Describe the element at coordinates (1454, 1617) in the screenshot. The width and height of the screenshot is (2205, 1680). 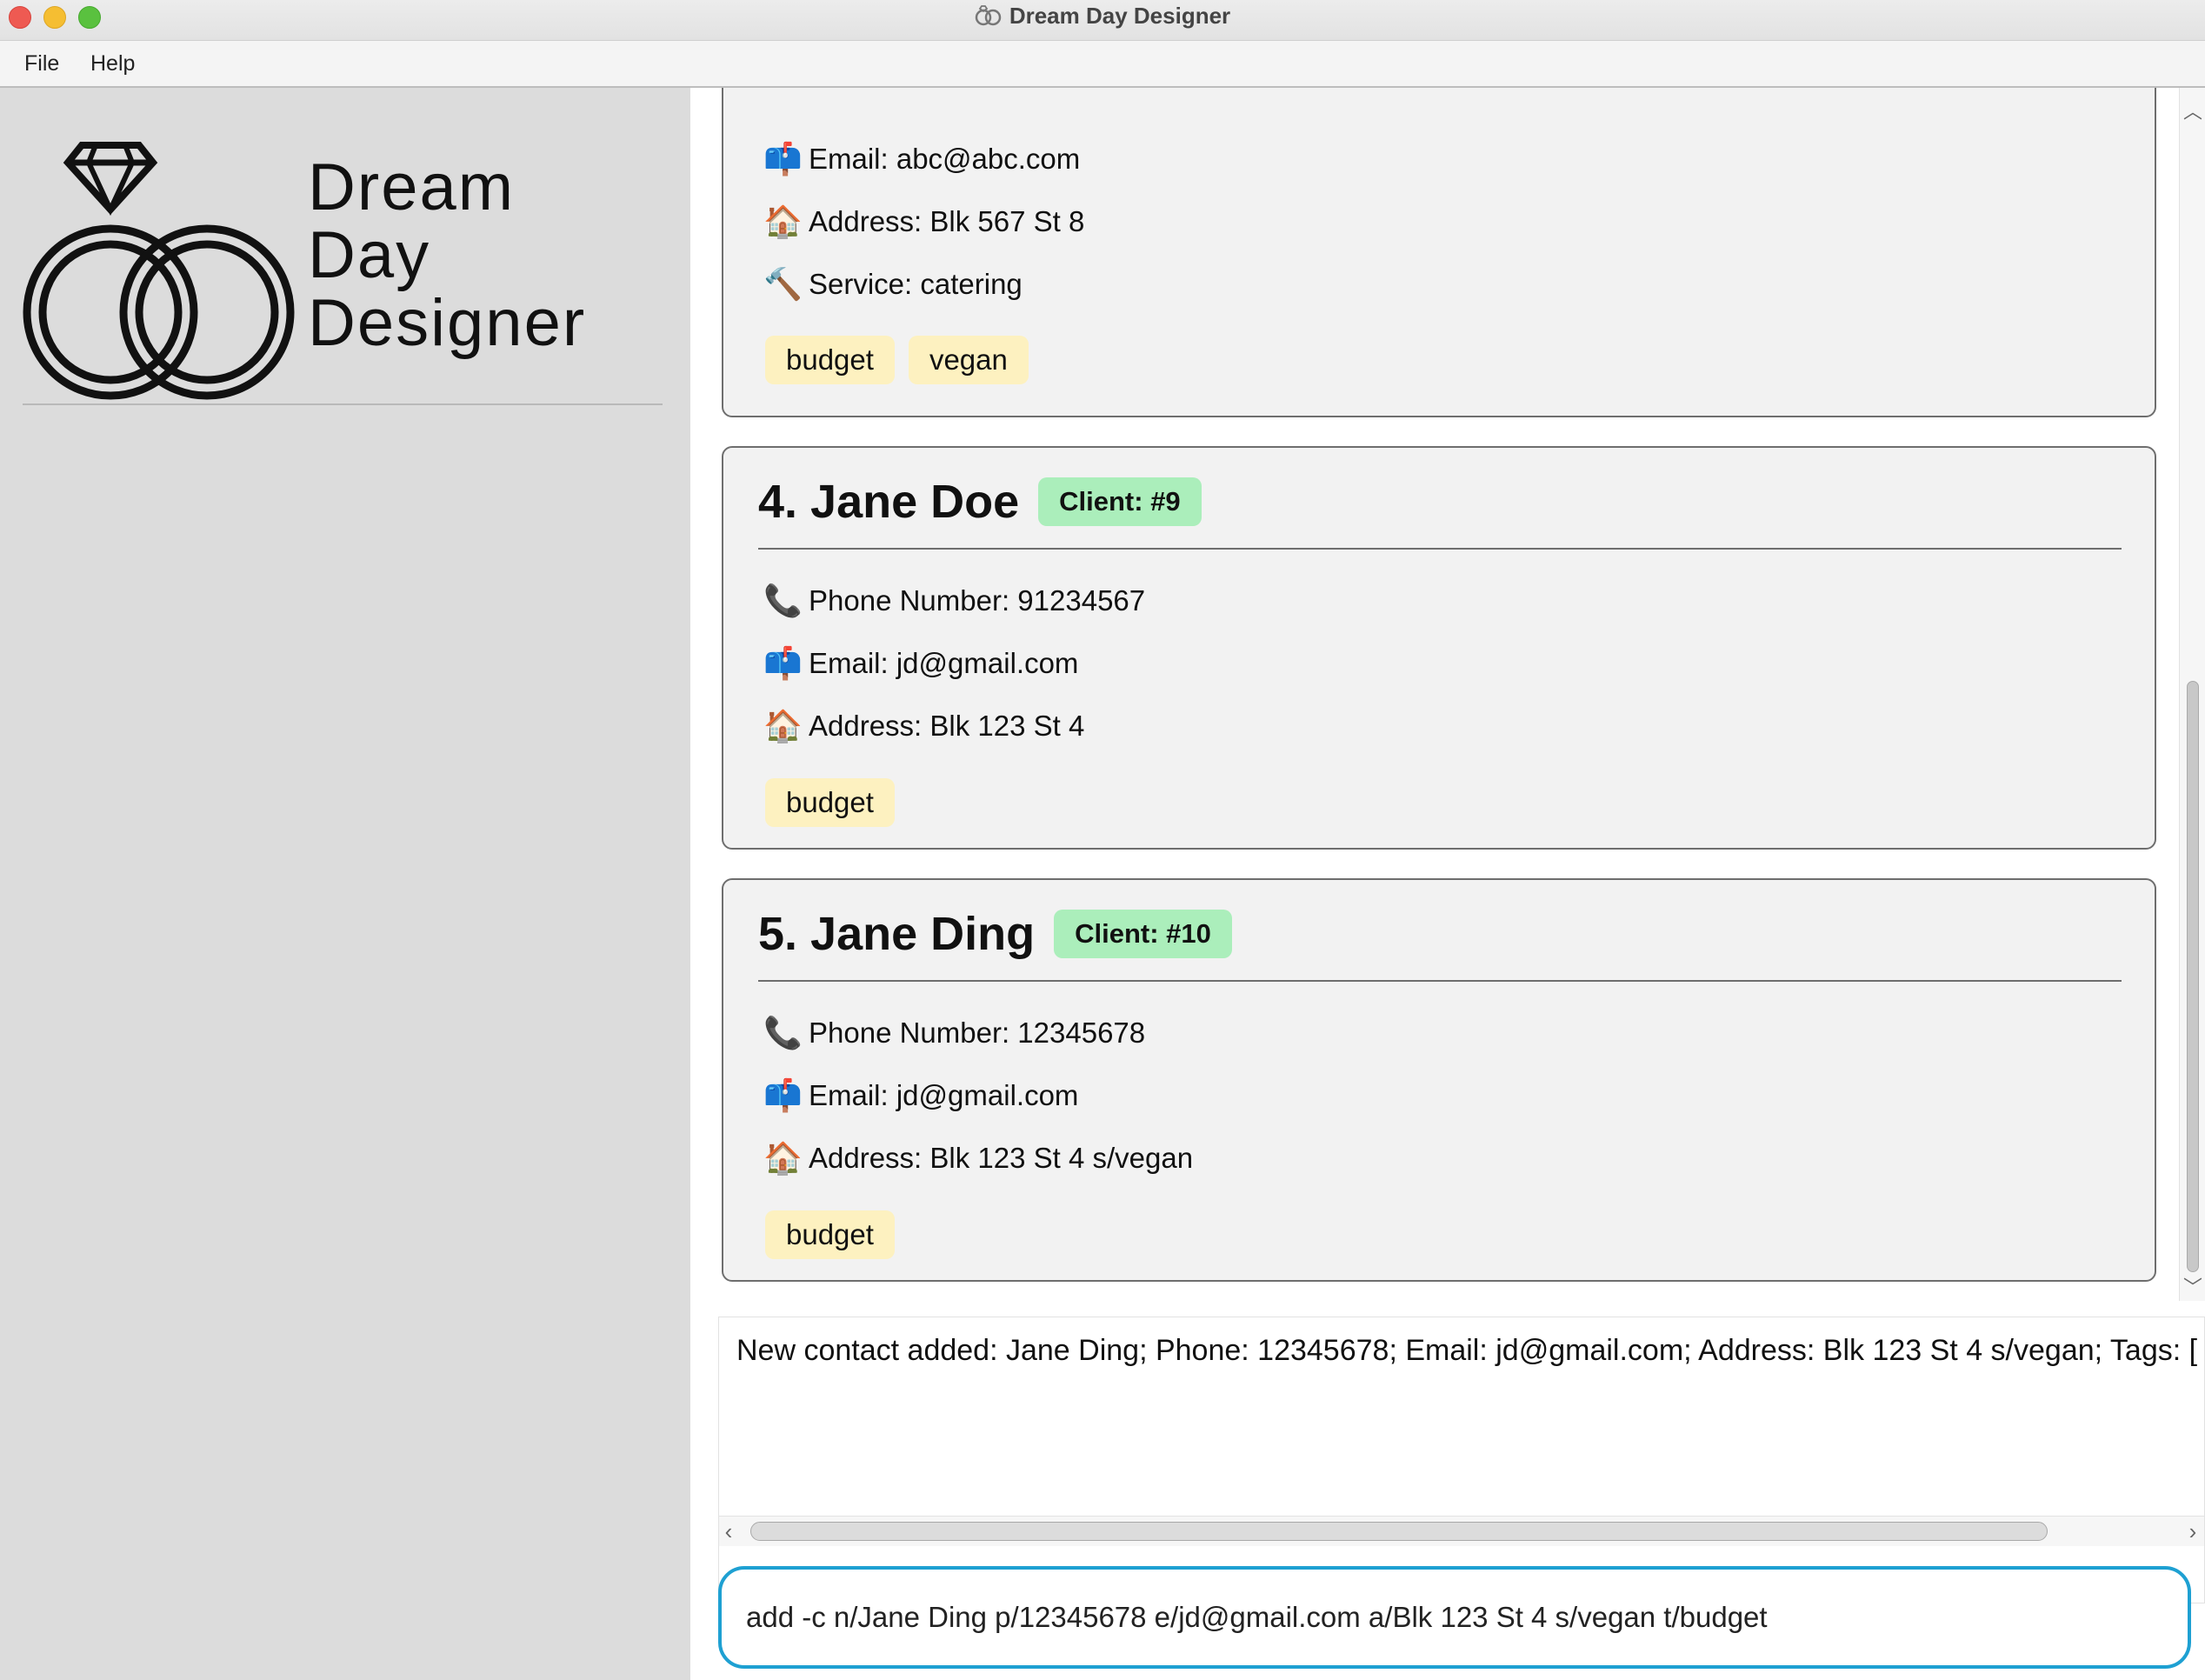
I see `command-input` at that location.